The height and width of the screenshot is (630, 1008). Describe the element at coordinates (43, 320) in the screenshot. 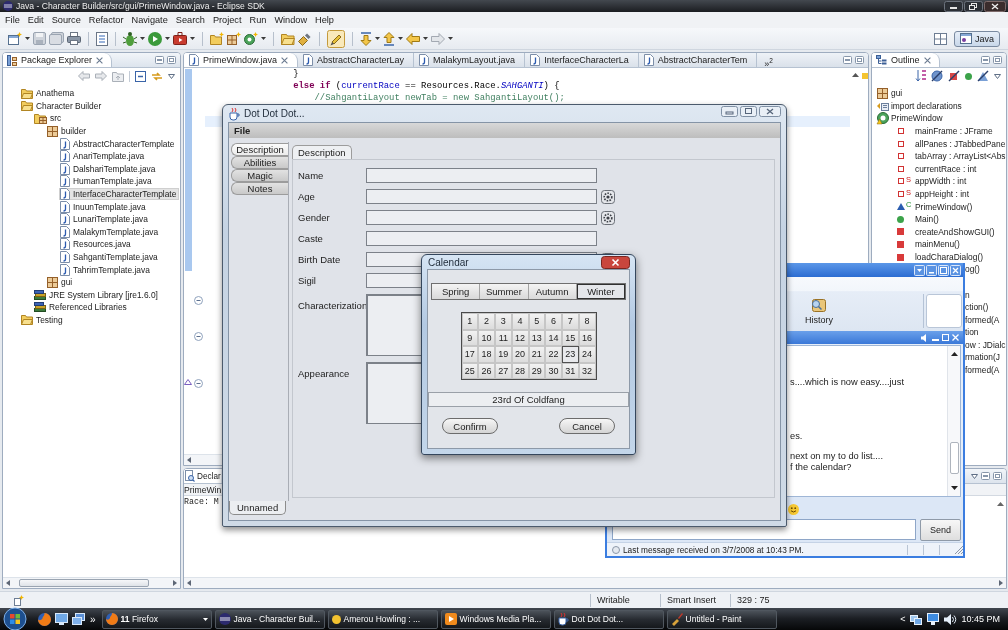

I see `tree-item: Testing` at that location.